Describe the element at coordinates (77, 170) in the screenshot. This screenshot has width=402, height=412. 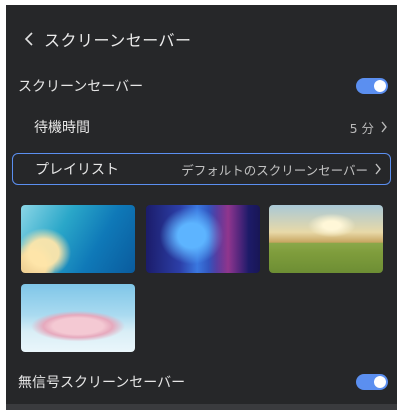
I see `playlist-label: プレイリスト` at that location.